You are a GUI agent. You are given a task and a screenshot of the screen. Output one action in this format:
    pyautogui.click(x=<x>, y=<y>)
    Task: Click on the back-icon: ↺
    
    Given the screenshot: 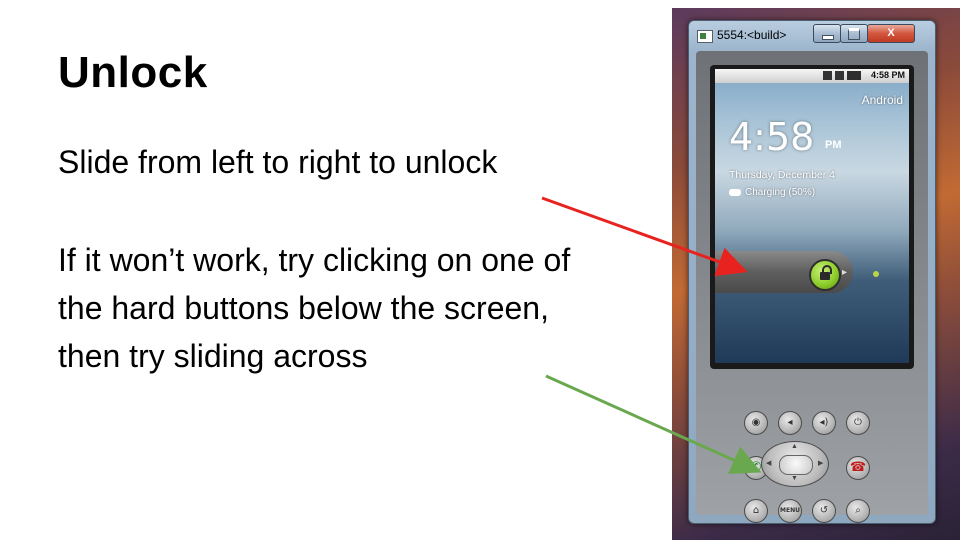 What is the action you would take?
    pyautogui.click(x=824, y=511)
    